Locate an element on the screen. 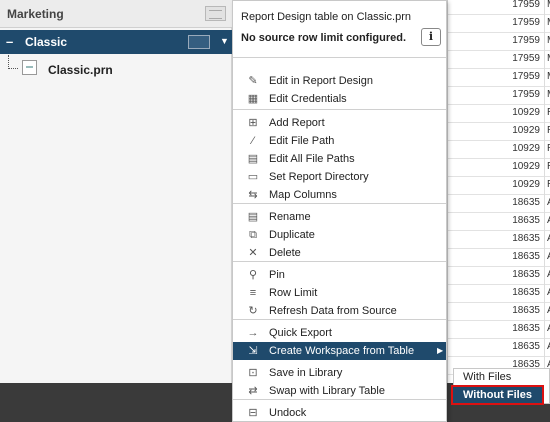 The width and height of the screenshot is (550, 422). menu-item-edit-in-report-design: ✎ Edit in Report Design is located at coordinates (339, 81).